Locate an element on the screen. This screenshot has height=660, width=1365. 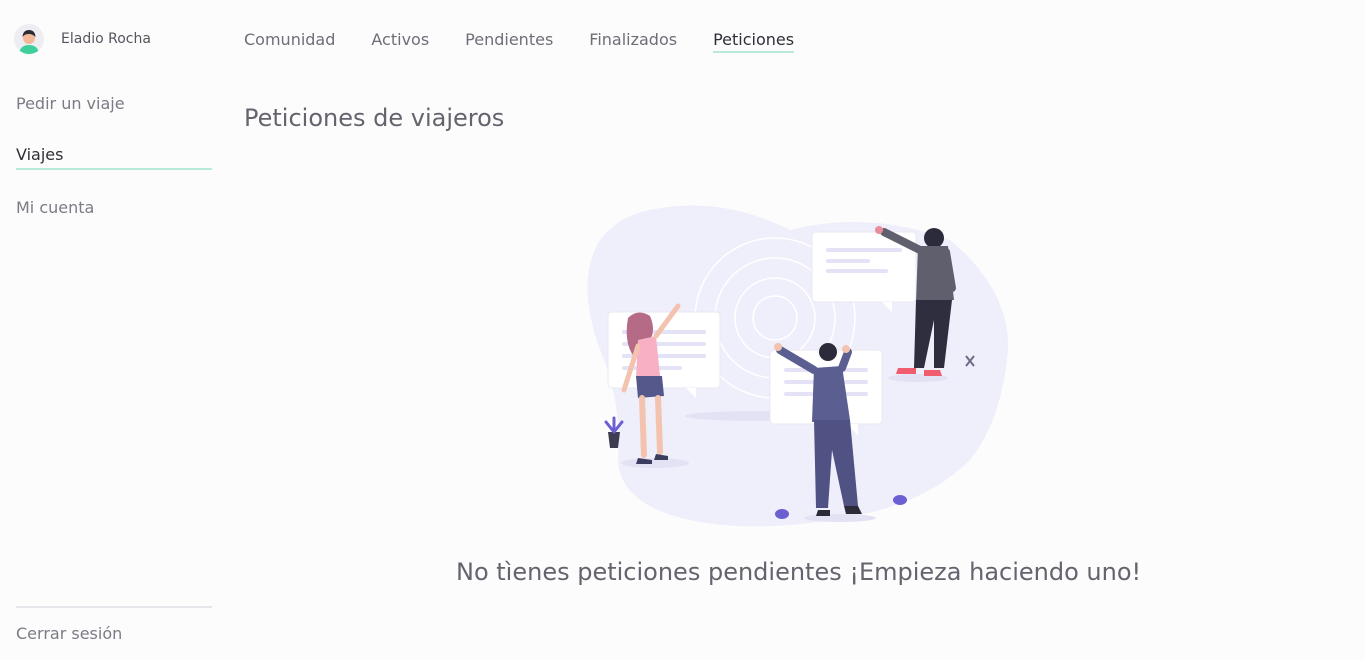
user-profile: Eladio Rocha is located at coordinates (82, 39).